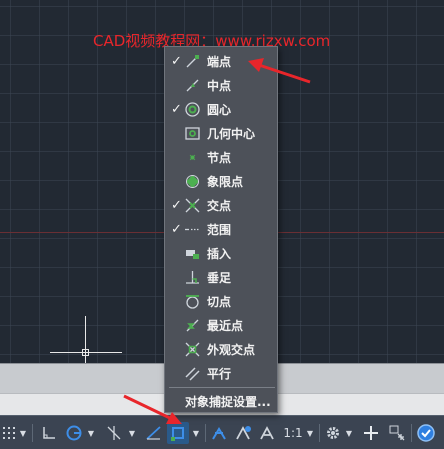 The width and height of the screenshot is (444, 449). I want to click on ortho-icon, so click(49, 433).